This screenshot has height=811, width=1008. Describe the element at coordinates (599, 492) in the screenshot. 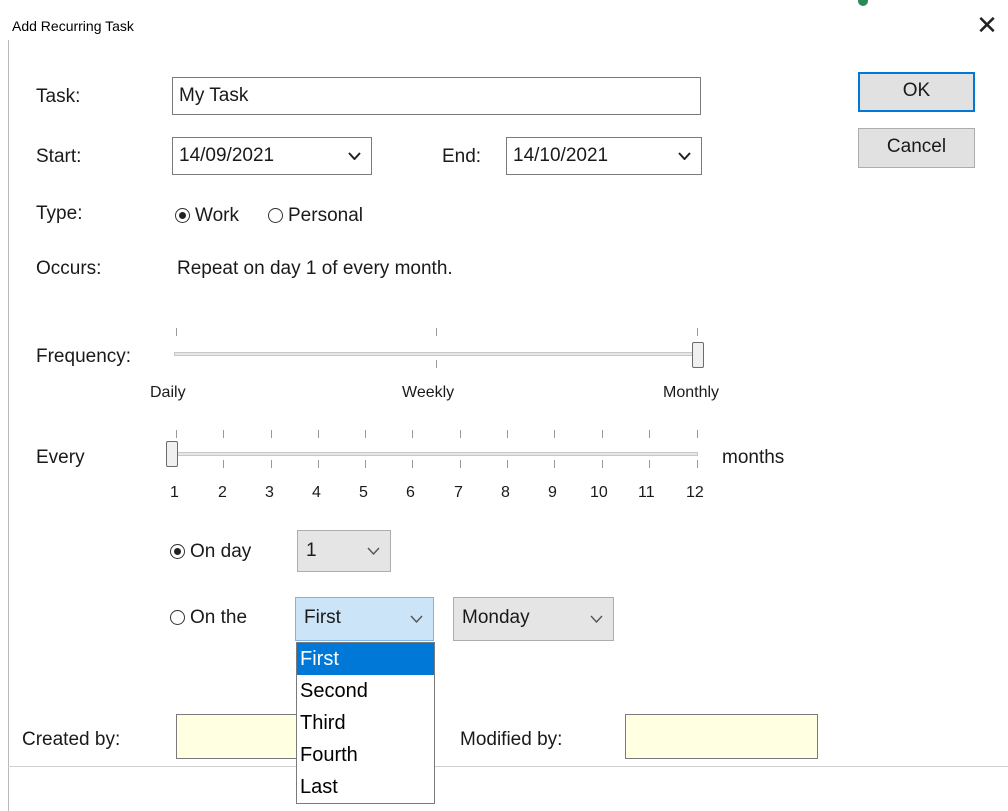

I see `every-tick-label: 10` at that location.